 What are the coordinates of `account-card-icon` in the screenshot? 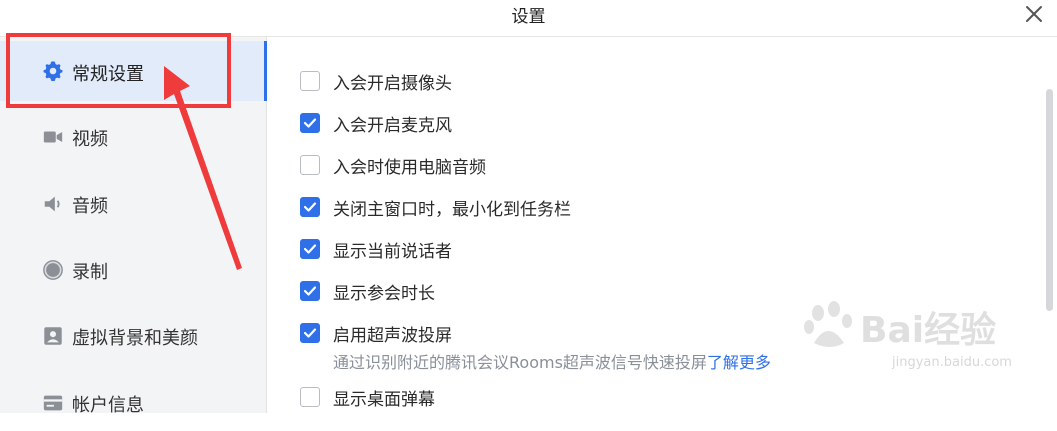 It's located at (53, 403).